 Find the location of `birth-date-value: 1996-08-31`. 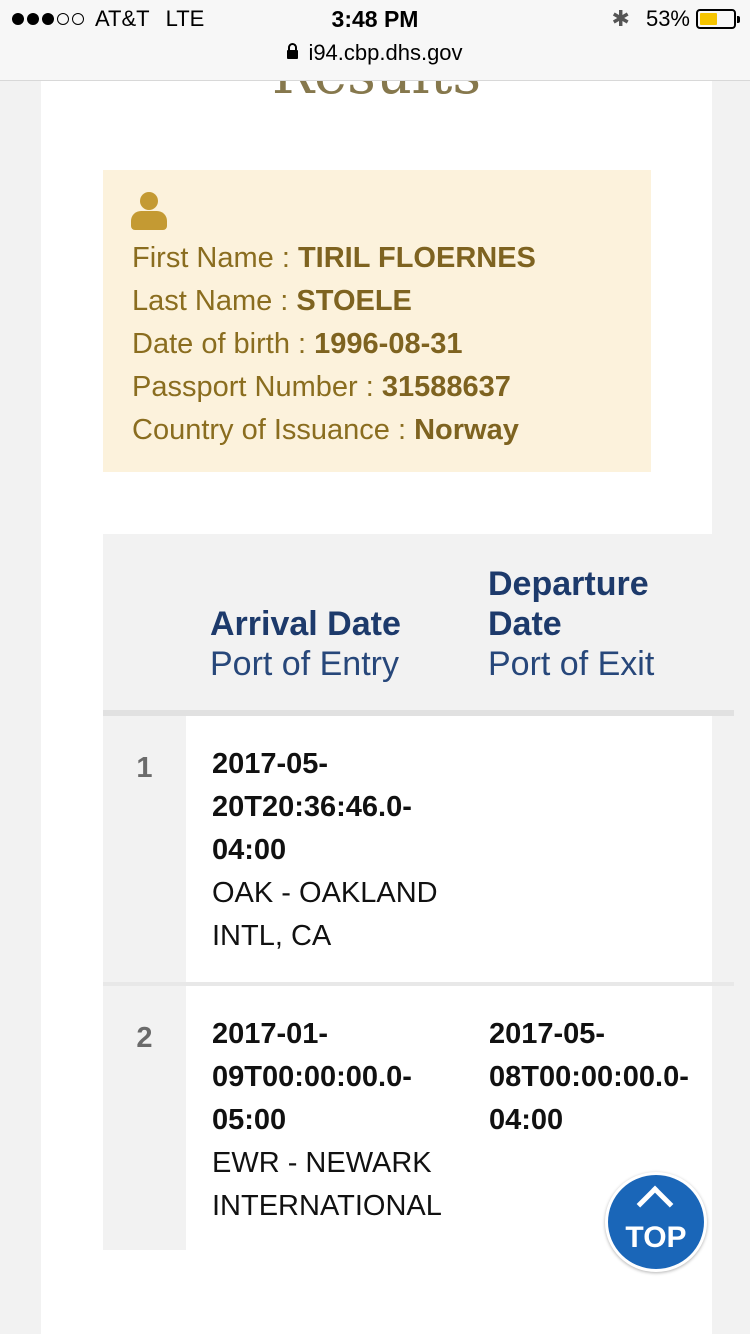

birth-date-value: 1996-08-31 is located at coordinates (388, 344).